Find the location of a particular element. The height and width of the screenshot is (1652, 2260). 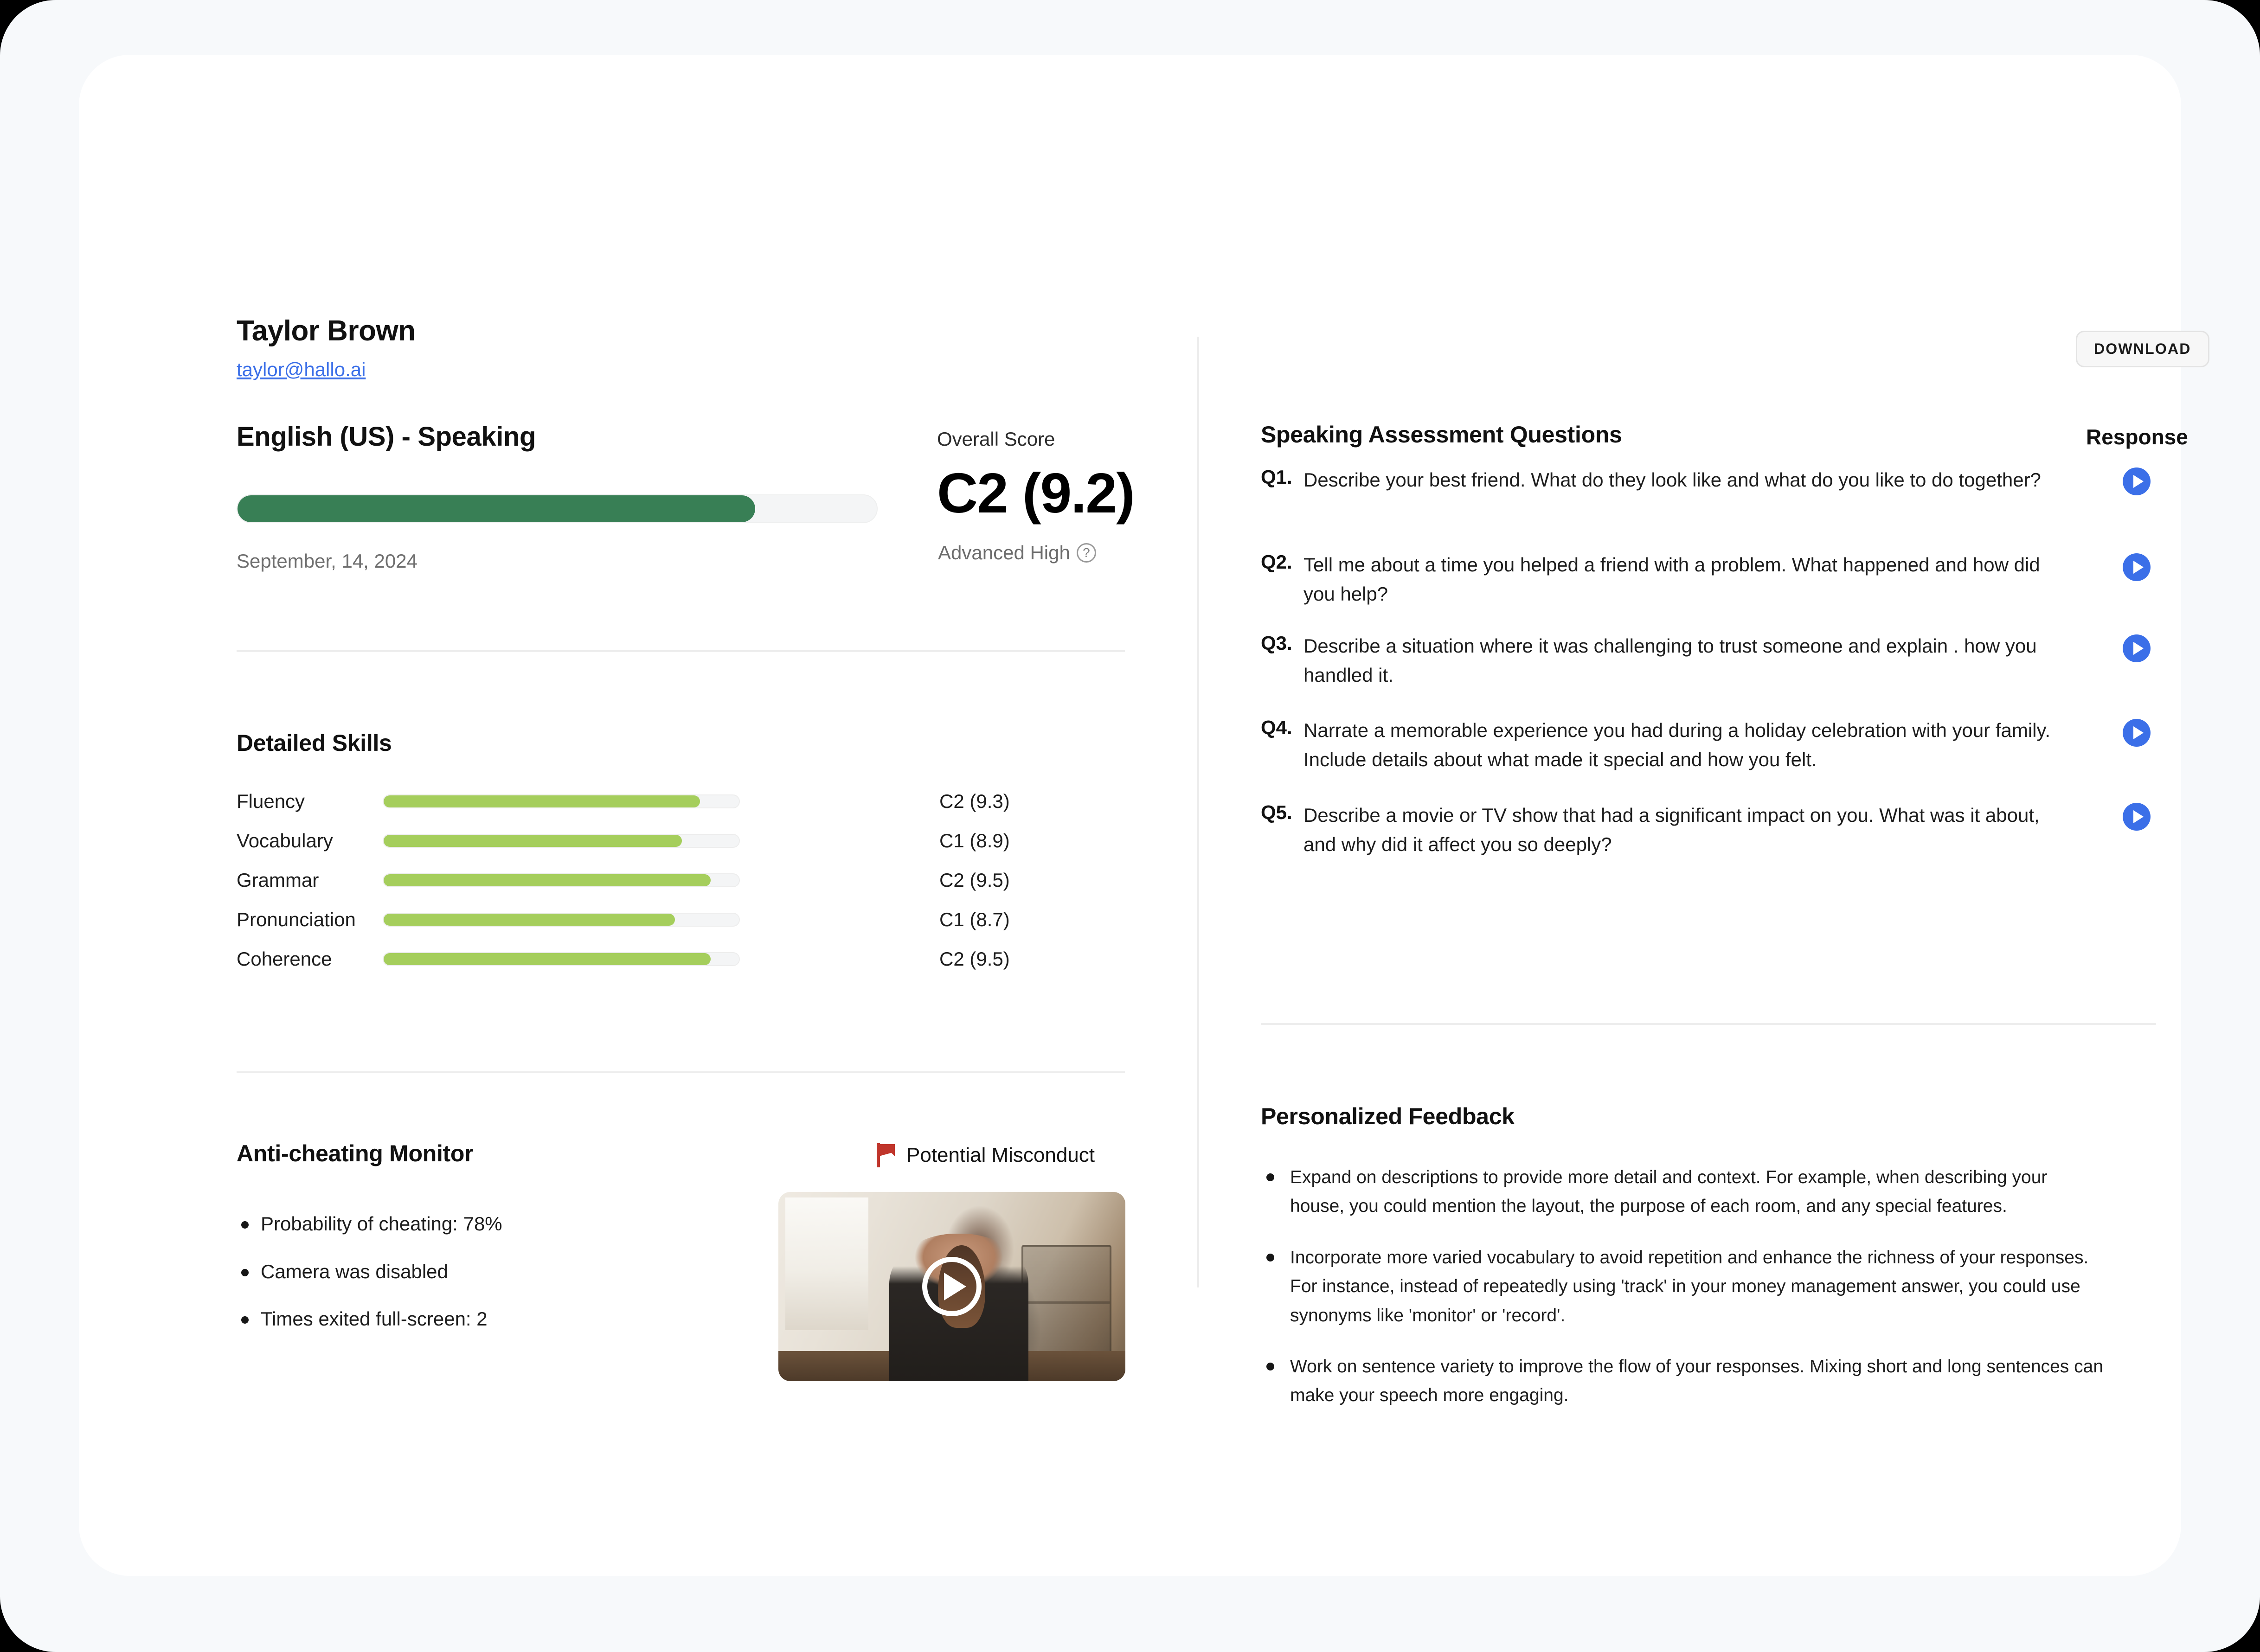

skill-row: Grammar C2 (9.5) is located at coordinates (684, 880).